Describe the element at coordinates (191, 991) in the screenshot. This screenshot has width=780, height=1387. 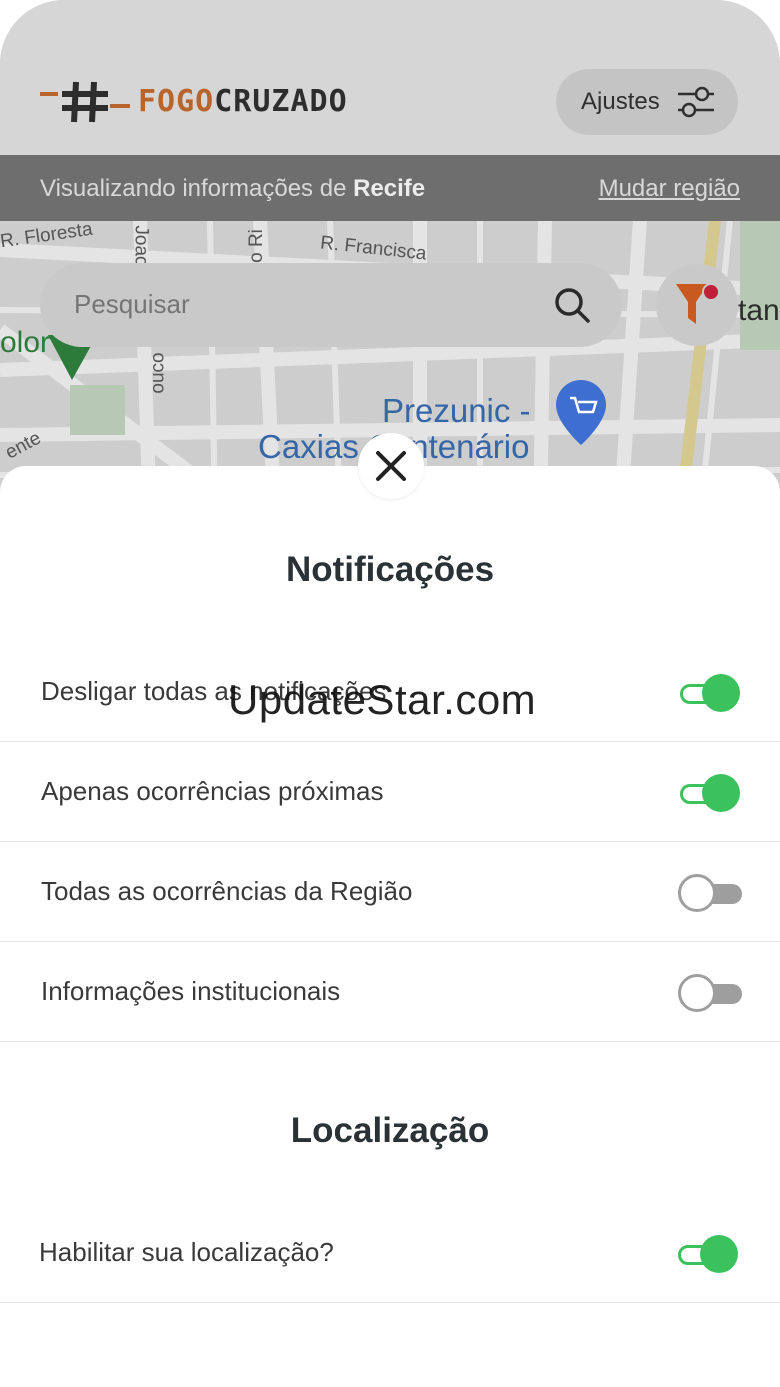
I see `notification-label: Informações institucionais` at that location.